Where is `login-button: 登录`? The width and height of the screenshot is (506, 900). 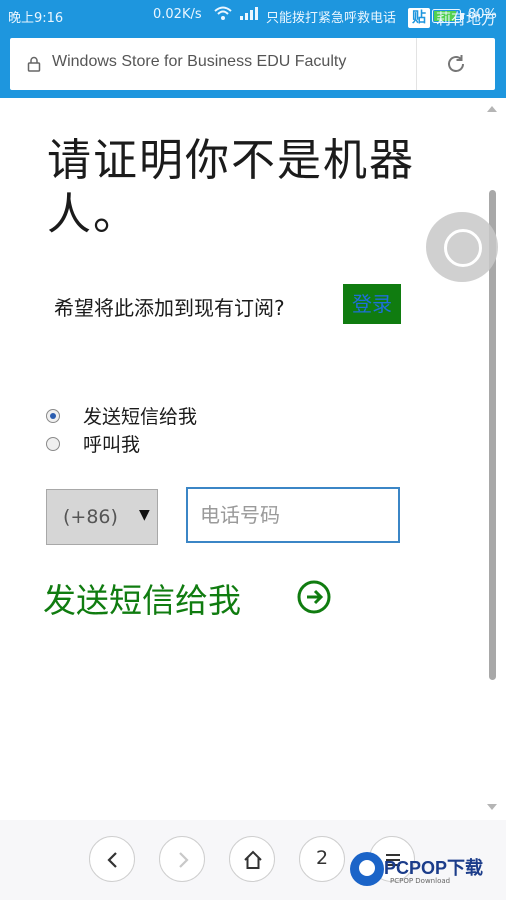
login-button: 登录 is located at coordinates (372, 304).